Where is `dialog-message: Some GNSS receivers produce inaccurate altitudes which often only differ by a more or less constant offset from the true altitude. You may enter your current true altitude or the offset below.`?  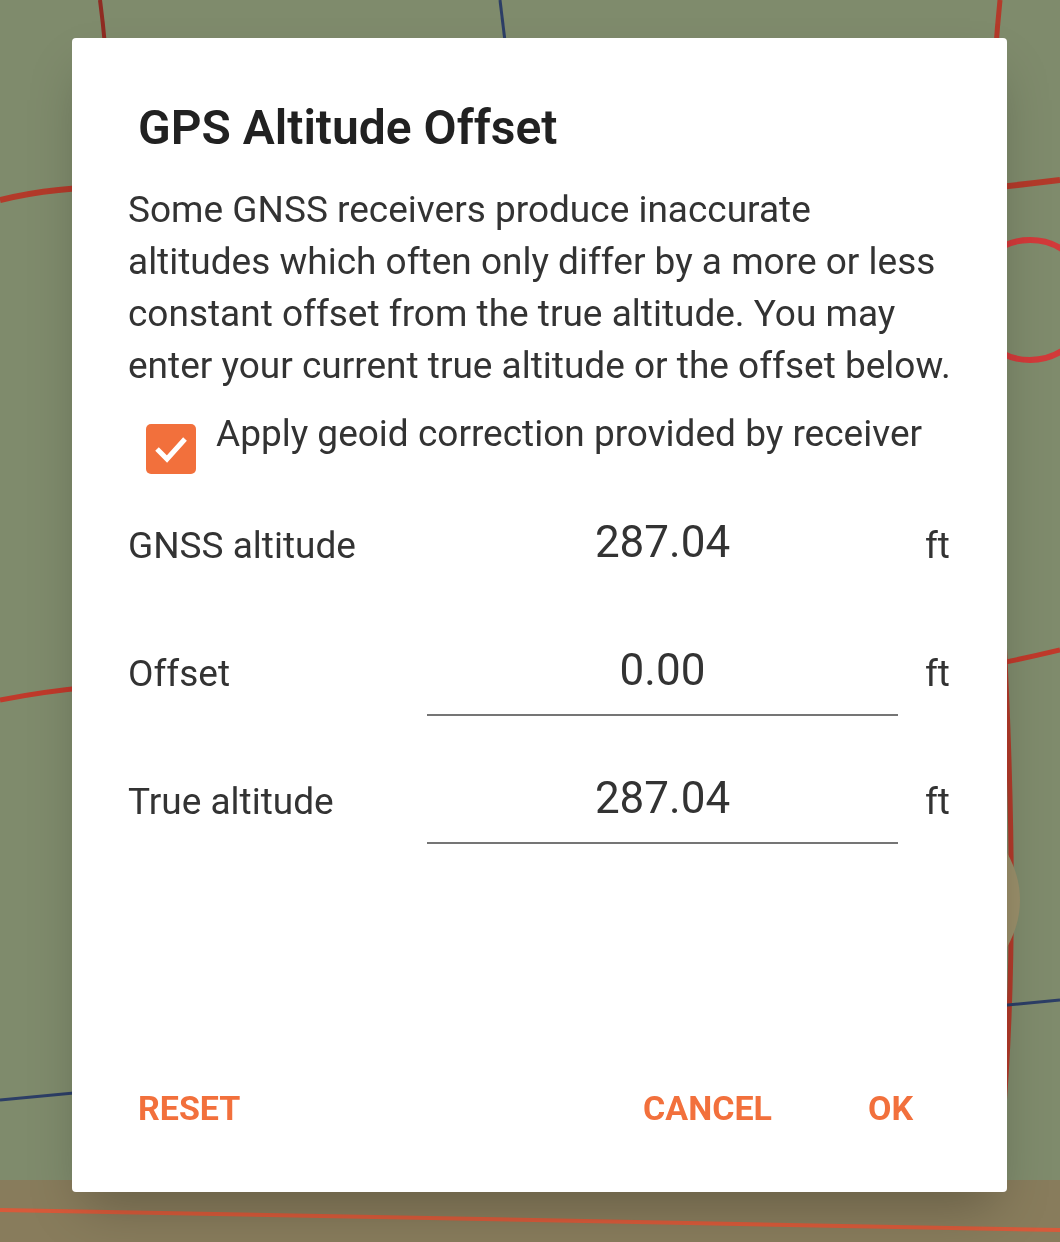 dialog-message: Some GNSS receivers produce inaccurate altitudes which often only differ by a more or less constant offset from the true altitude. You may enter your current true altitude or the offset below. is located at coordinates (540, 288).